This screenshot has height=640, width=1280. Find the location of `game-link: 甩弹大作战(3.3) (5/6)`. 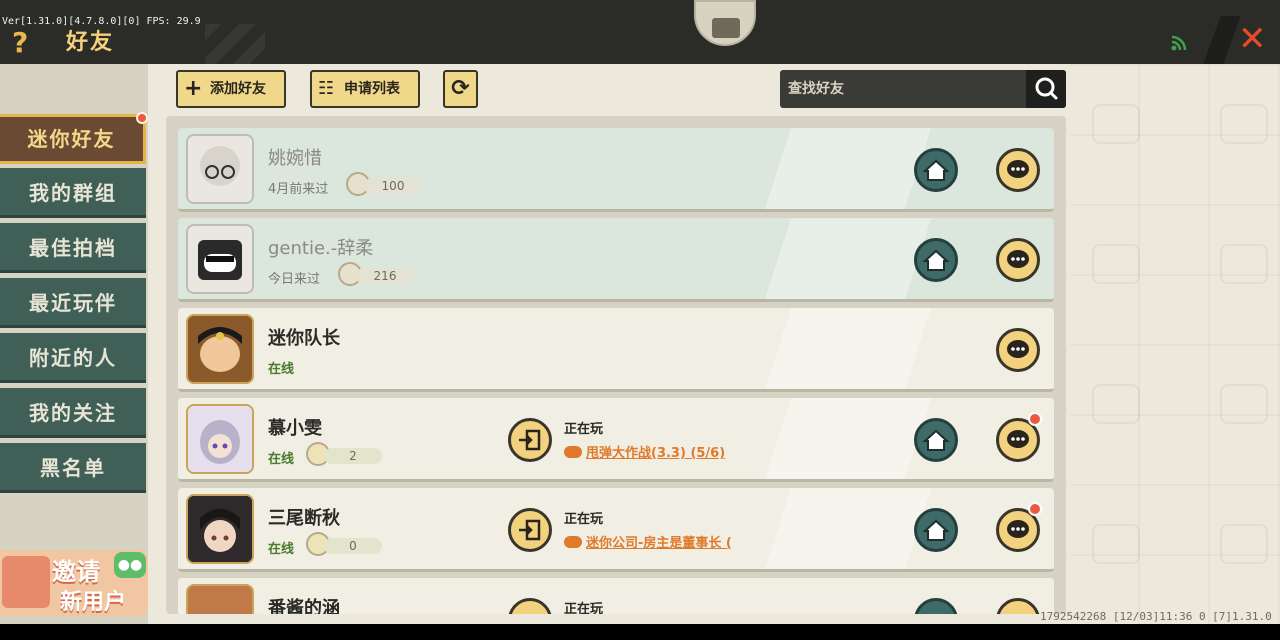

game-link: 甩弹大作战(3.3) (5/6) is located at coordinates (644, 451).